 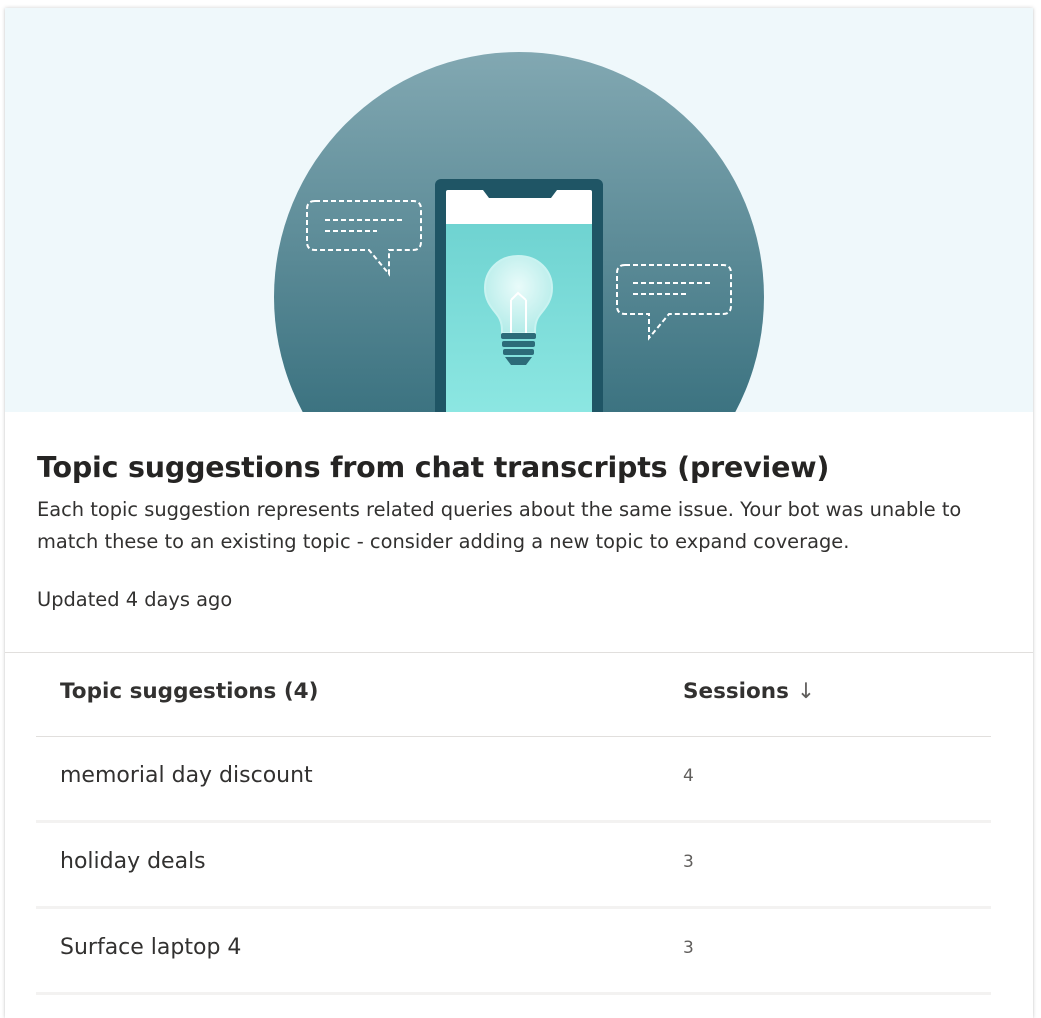 What do you see at coordinates (513, 695) in the screenshot?
I see `table-header: Topic suggestions (4) Sessions ↓` at bounding box center [513, 695].